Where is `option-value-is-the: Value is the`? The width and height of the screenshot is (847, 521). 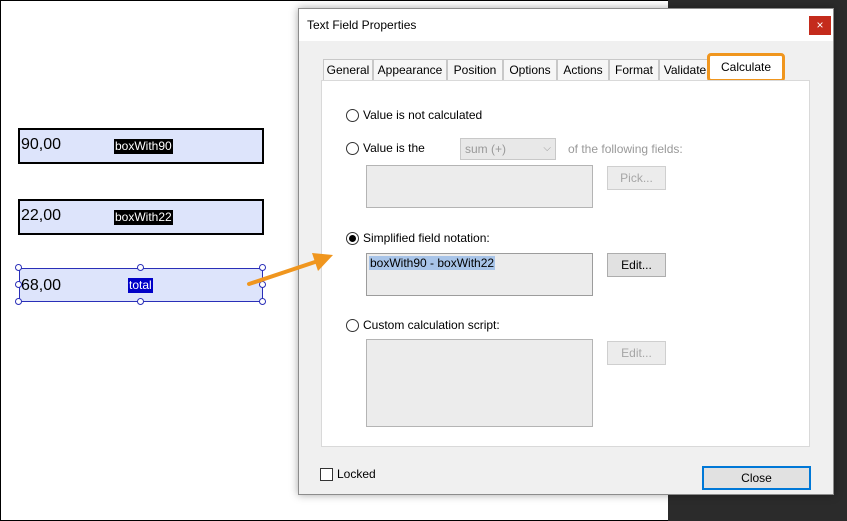 option-value-is-the: Value is the is located at coordinates (385, 148).